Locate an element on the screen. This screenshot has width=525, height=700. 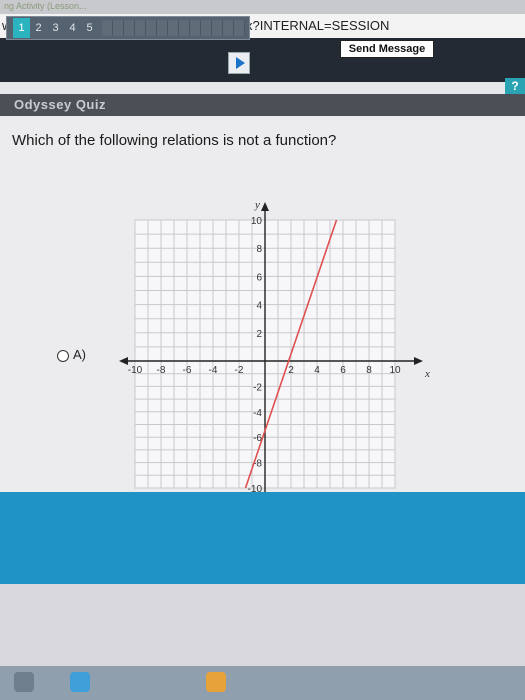
y-tick-label: 2 is located at coordinates (259, 334).